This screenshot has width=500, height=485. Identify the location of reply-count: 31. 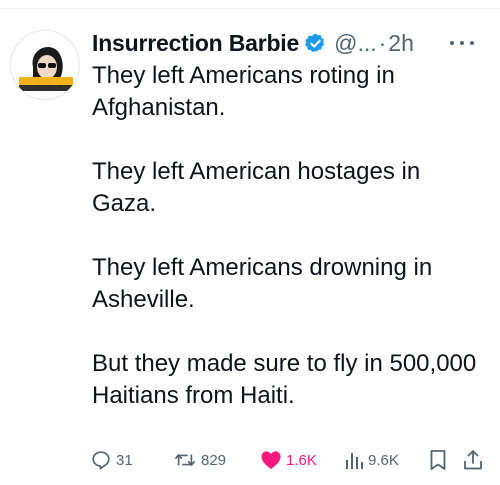
(124, 460).